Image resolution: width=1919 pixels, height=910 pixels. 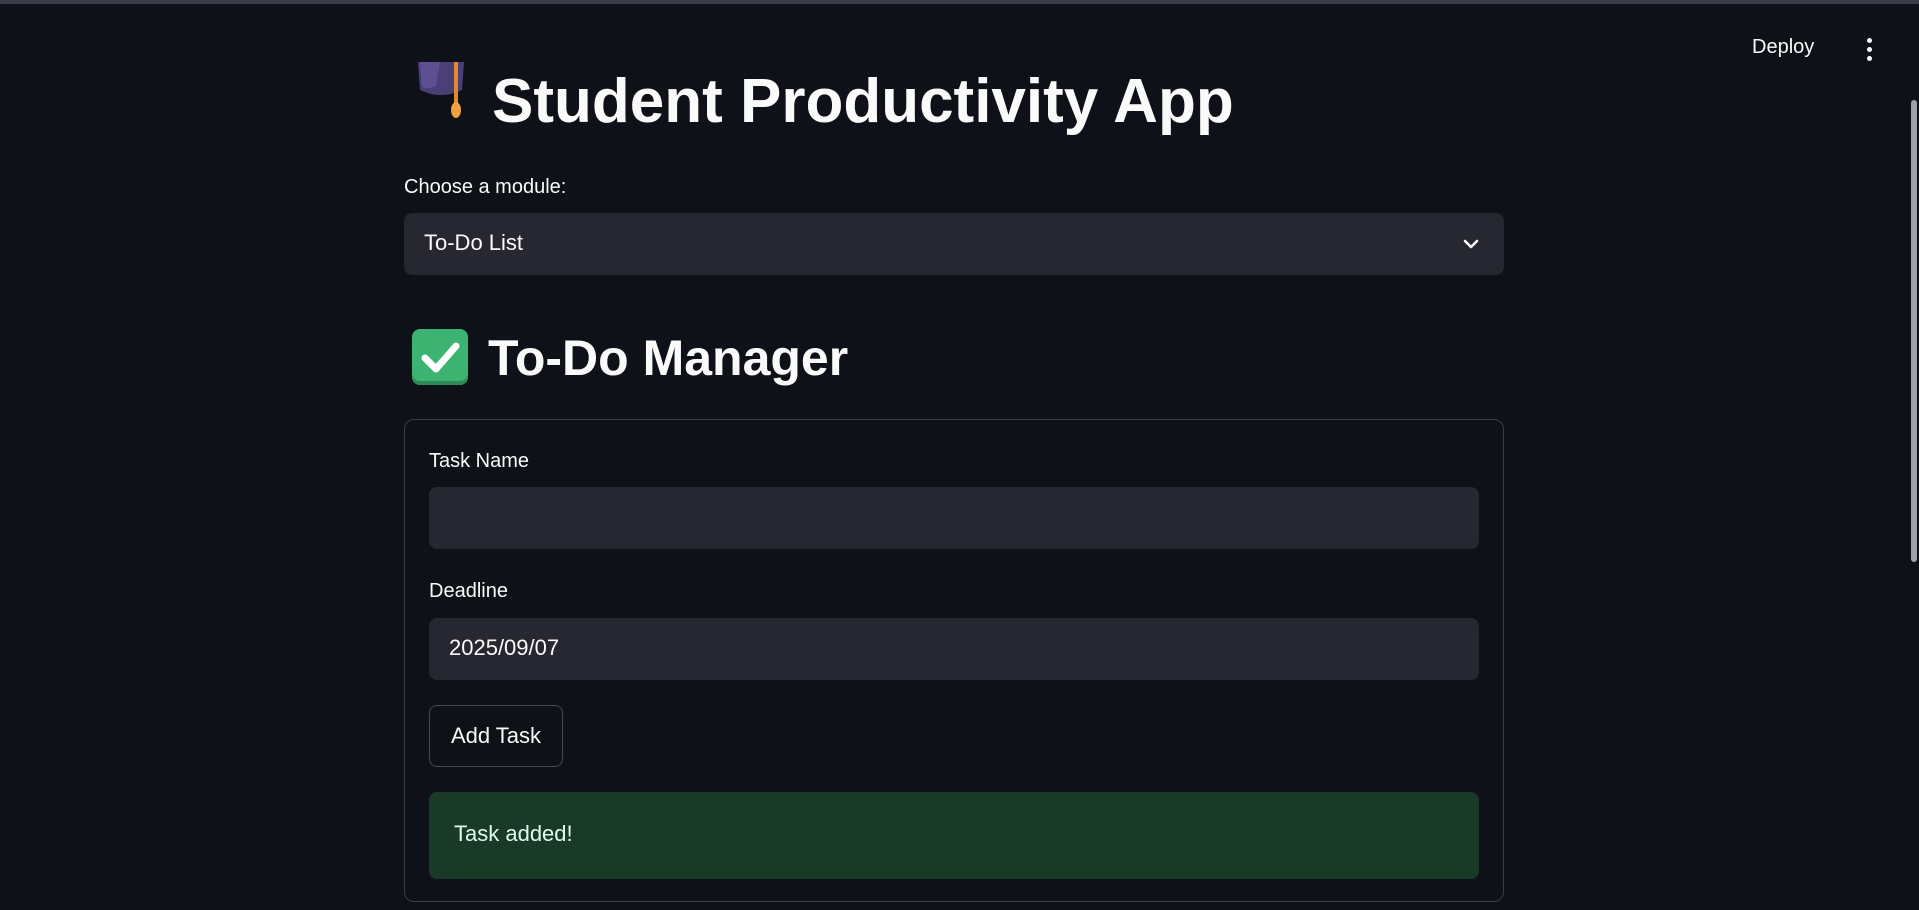 I want to click on add-task-button: Add Task, so click(x=496, y=736).